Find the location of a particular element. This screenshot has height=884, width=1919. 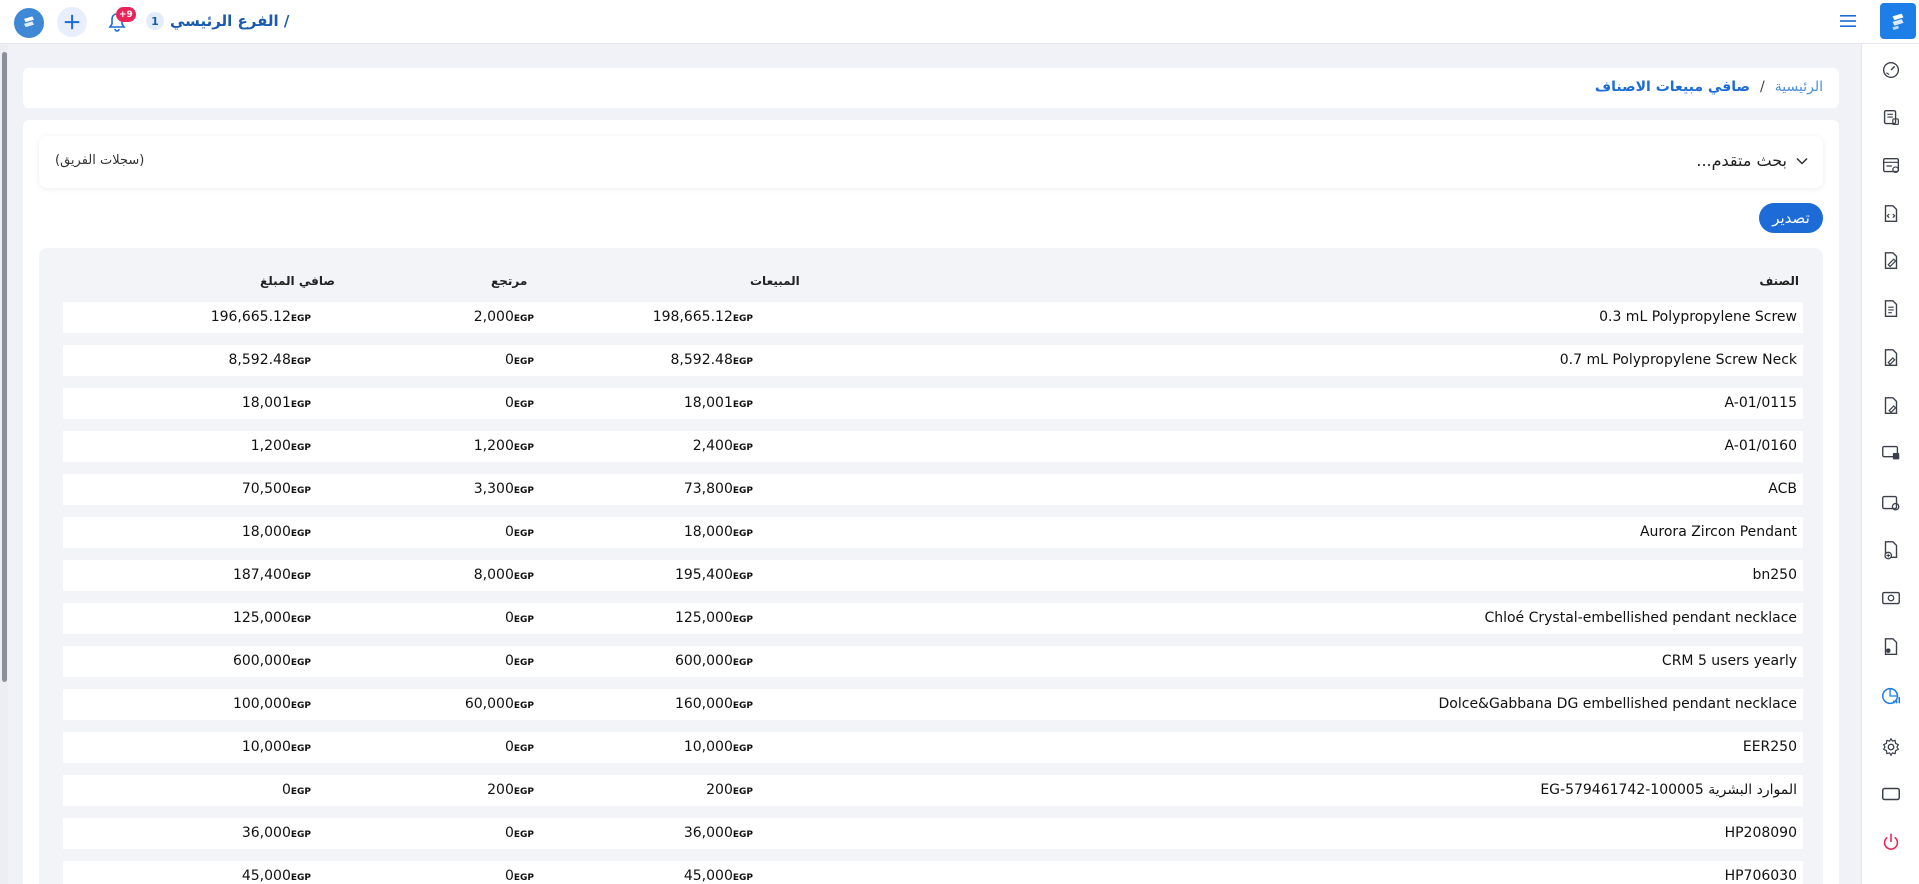

branch-number-badge: 1 is located at coordinates (155, 21).